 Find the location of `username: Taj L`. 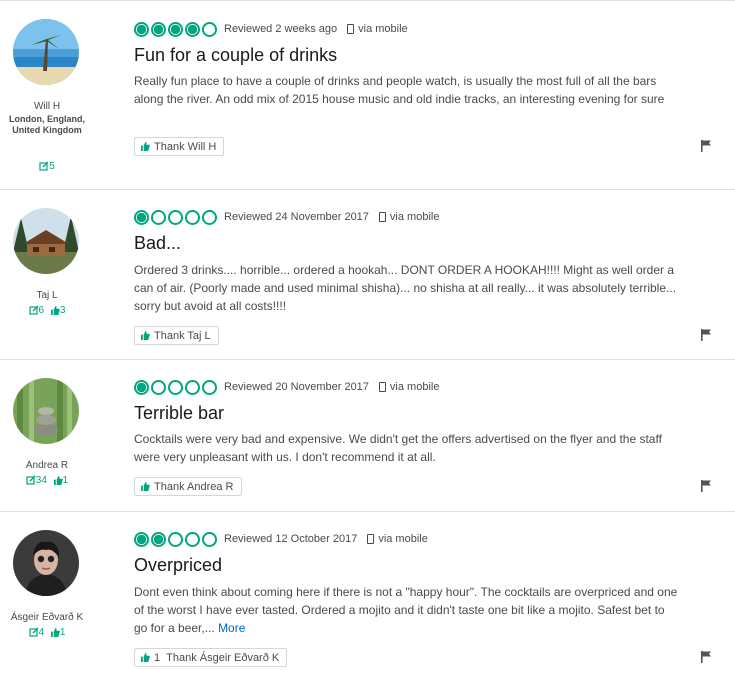

username: Taj L is located at coordinates (47, 295).